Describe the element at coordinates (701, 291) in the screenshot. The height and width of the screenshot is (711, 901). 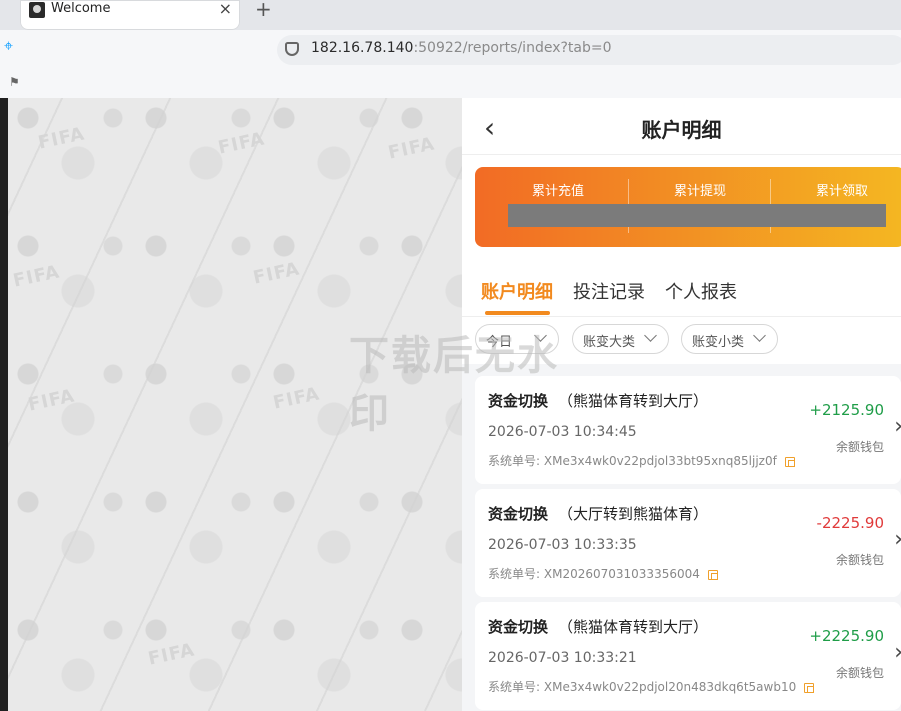
I see `tab-personal-report: 个人报表` at that location.